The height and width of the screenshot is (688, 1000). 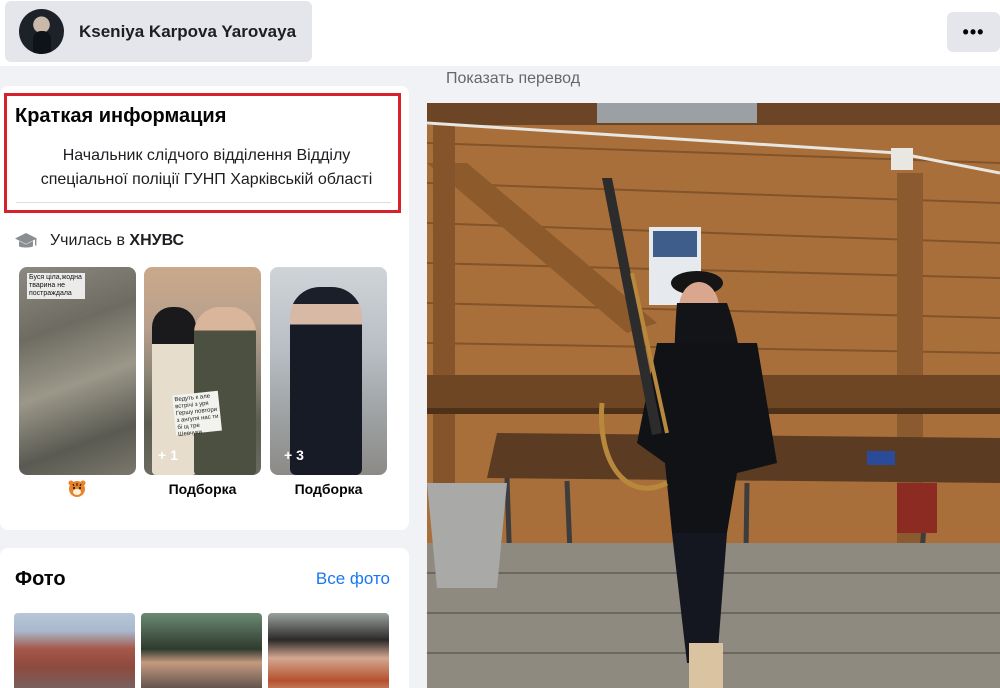 I want to click on profile-name: Kseniya Karpova Yarovaya, so click(x=187, y=32).